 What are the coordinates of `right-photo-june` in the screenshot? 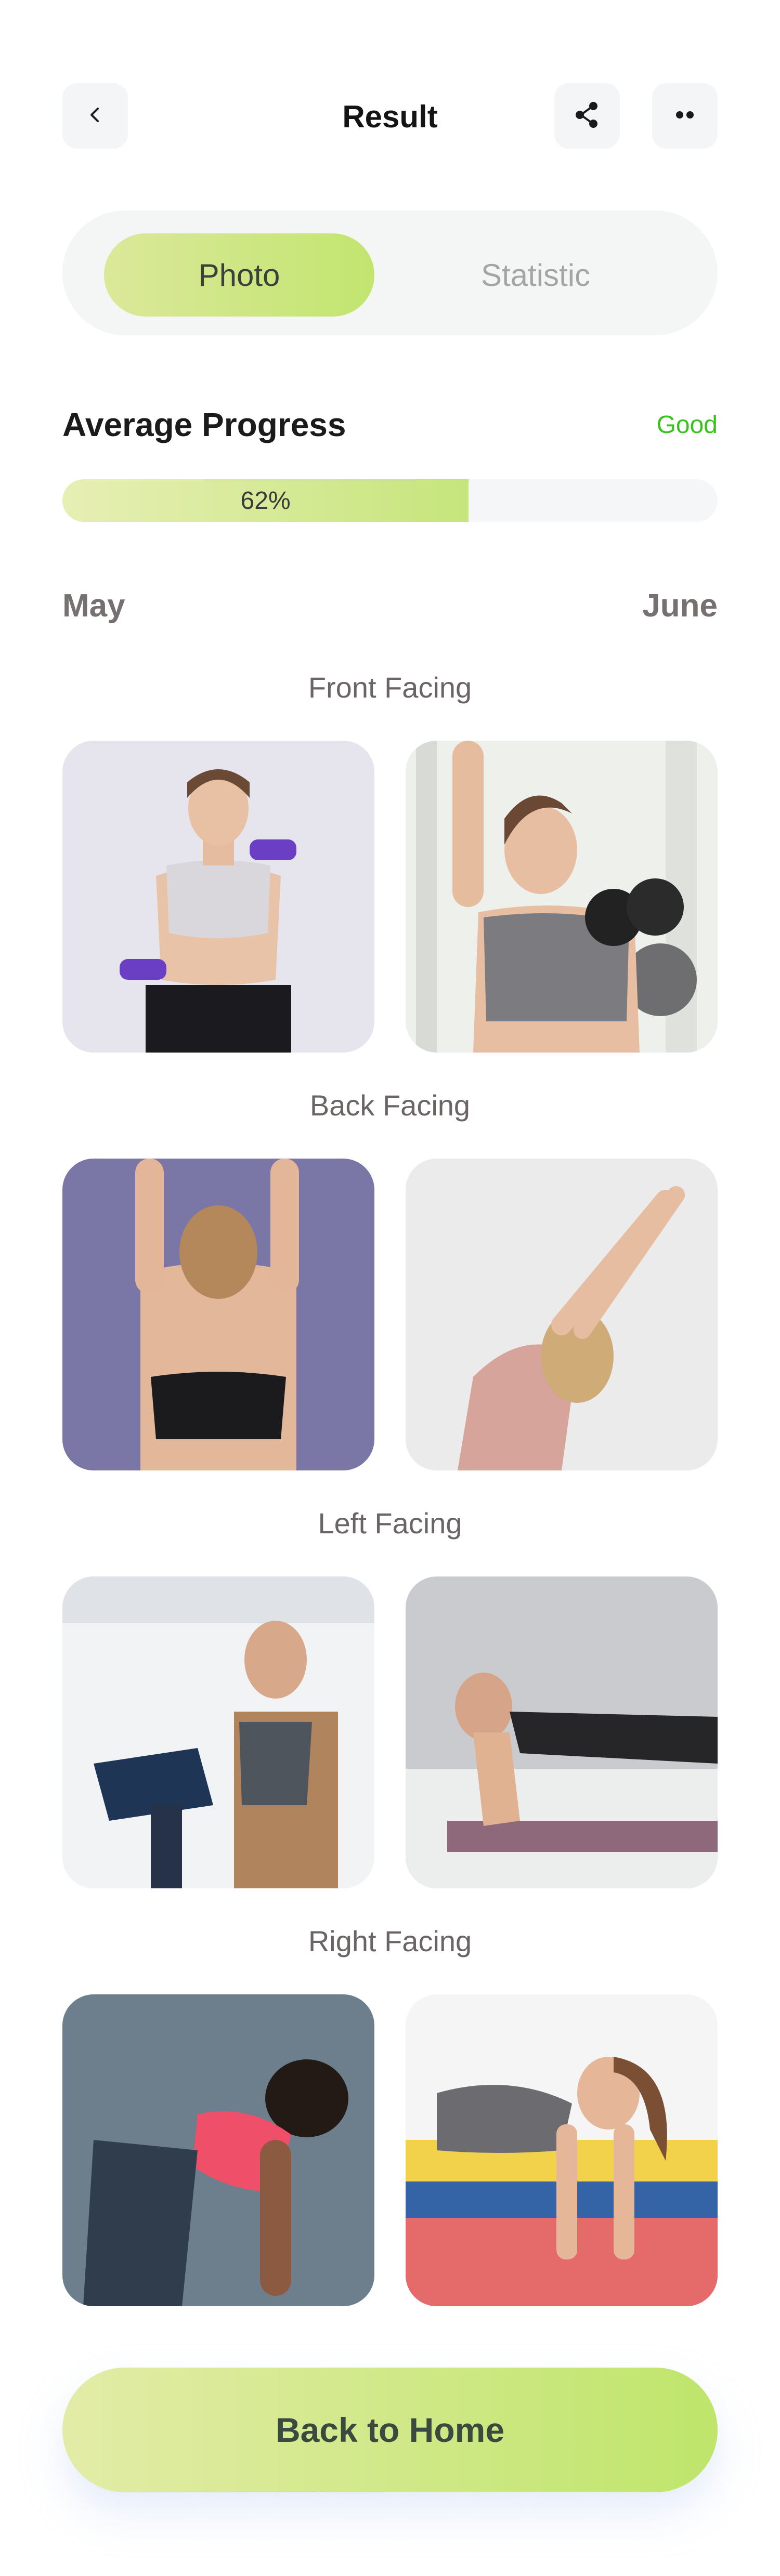 It's located at (562, 2150).